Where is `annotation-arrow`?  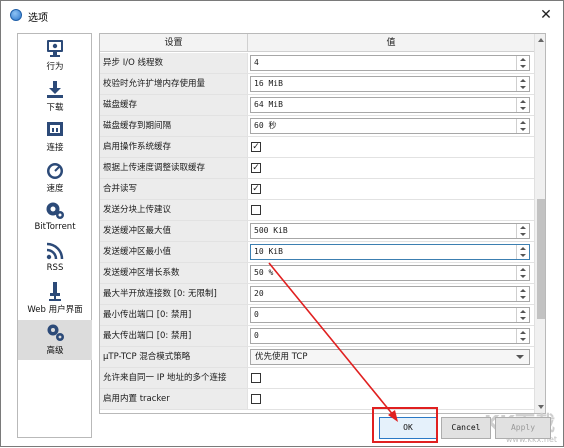 annotation-arrow is located at coordinates (333, 342).